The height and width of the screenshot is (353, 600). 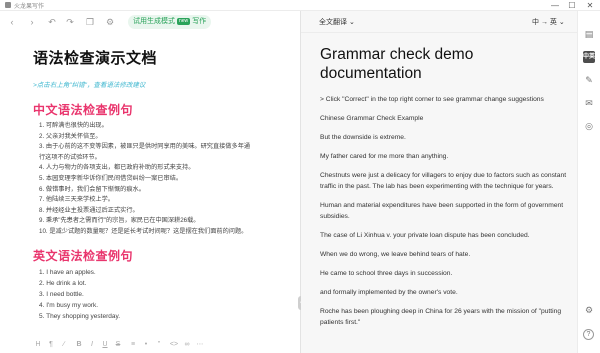 What do you see at coordinates (555, 5) in the screenshot?
I see `minimize-button: —` at bounding box center [555, 5].